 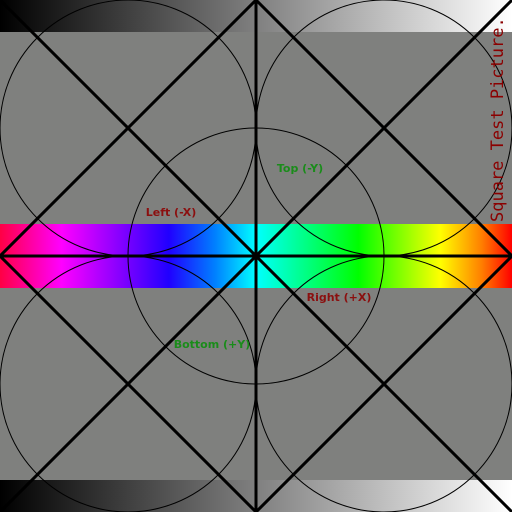 What do you see at coordinates (300, 168) in the screenshot?
I see `label-top: Top (-Y)` at bounding box center [300, 168].